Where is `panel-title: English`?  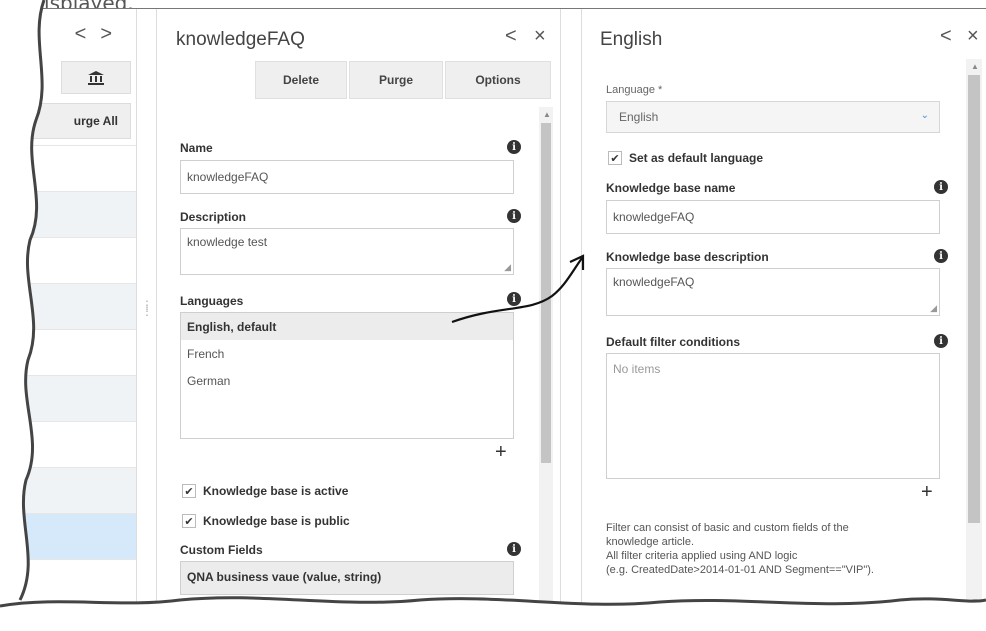 panel-title: English is located at coordinates (631, 39).